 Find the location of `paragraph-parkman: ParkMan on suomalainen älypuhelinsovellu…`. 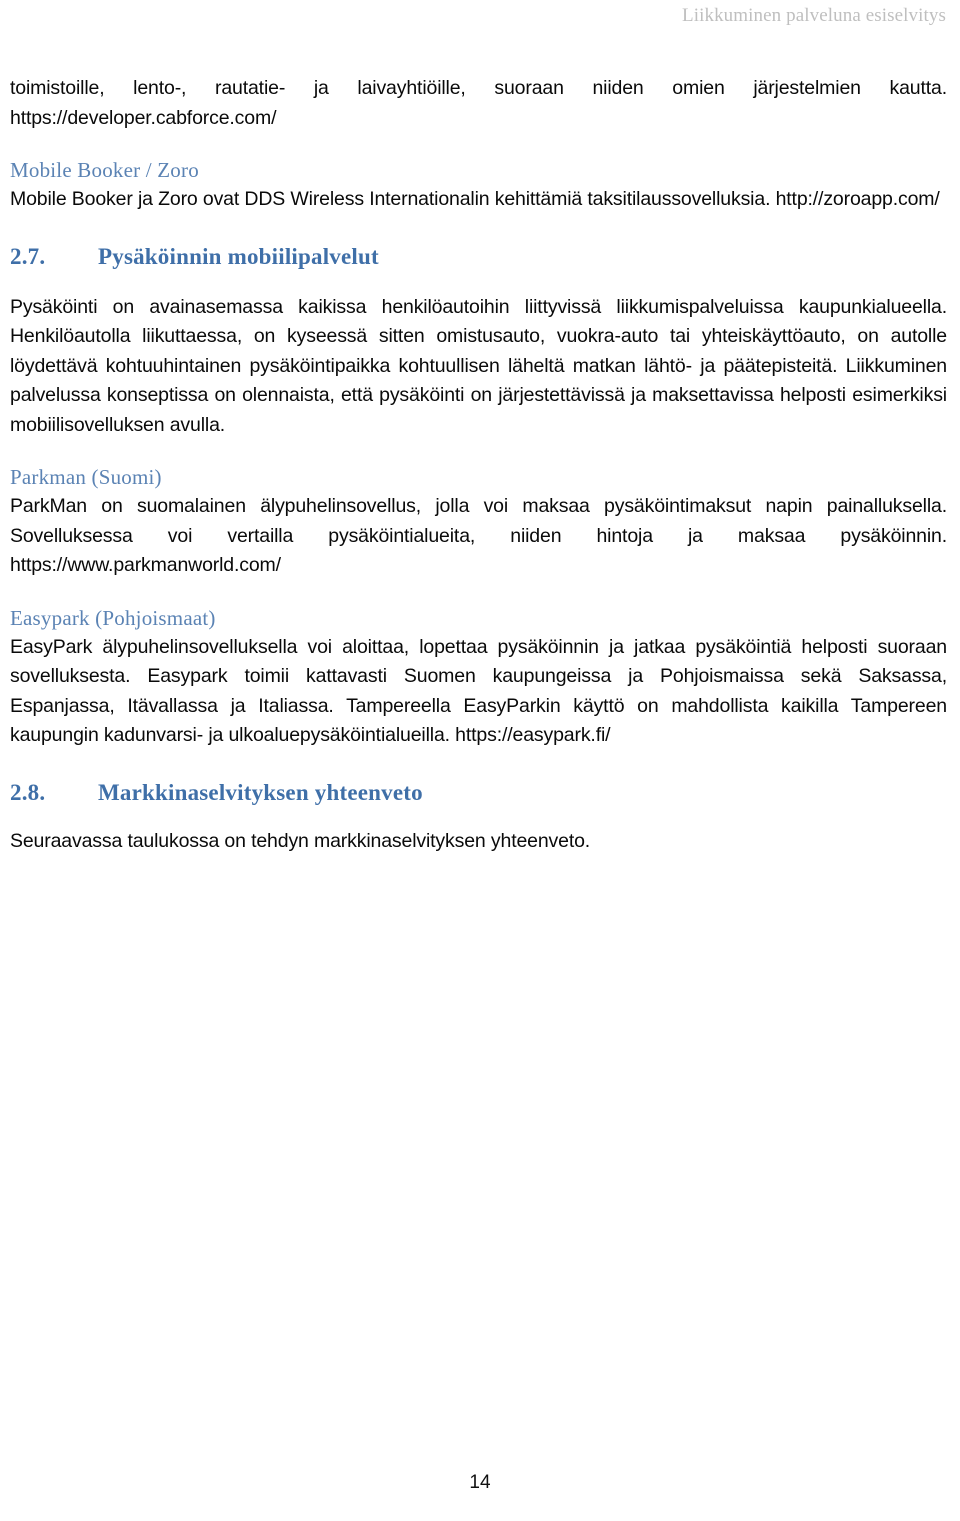

paragraph-parkman: ParkMan on suomalainen älypuhelinsovellu… is located at coordinates (478, 535).